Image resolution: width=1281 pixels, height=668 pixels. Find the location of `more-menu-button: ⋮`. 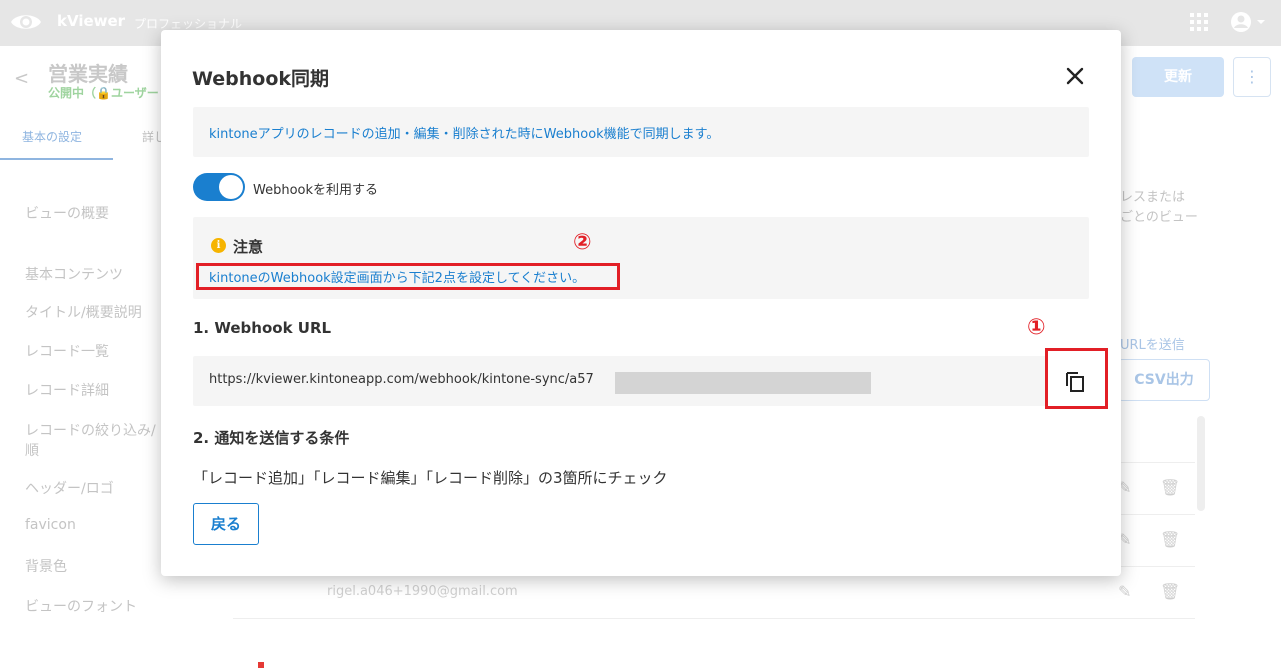

more-menu-button: ⋮ is located at coordinates (1252, 77).